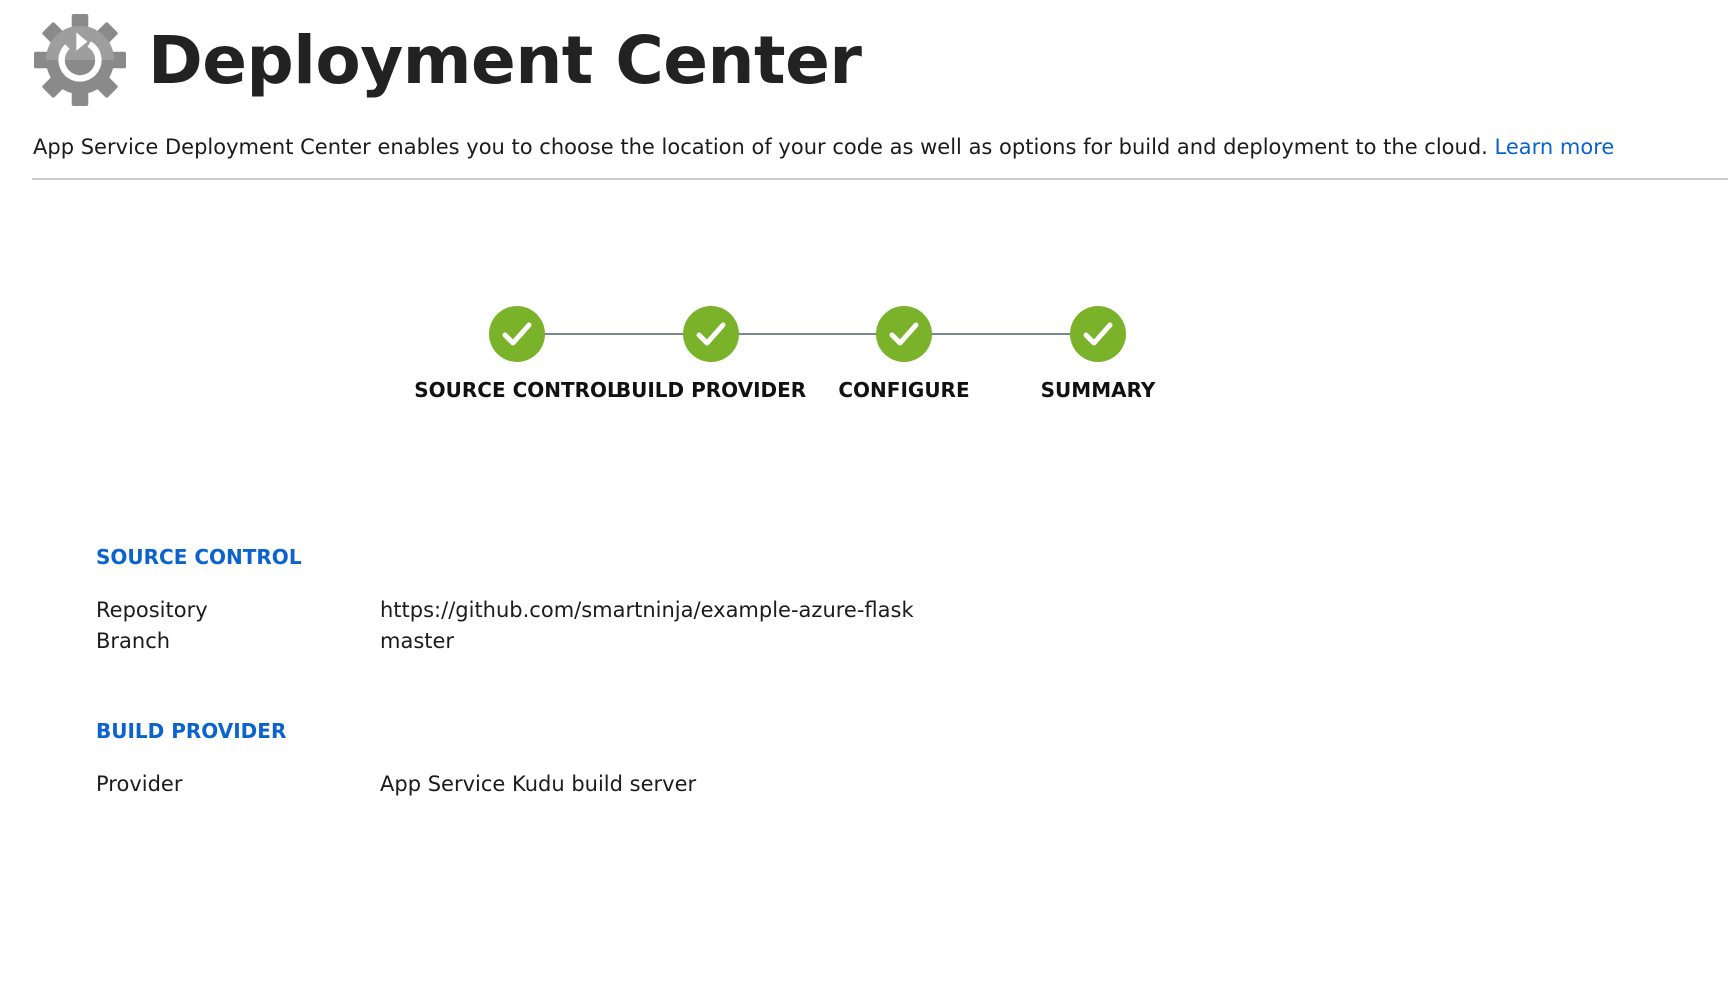 The height and width of the screenshot is (996, 1728). I want to click on provider-label: Provider, so click(139, 784).